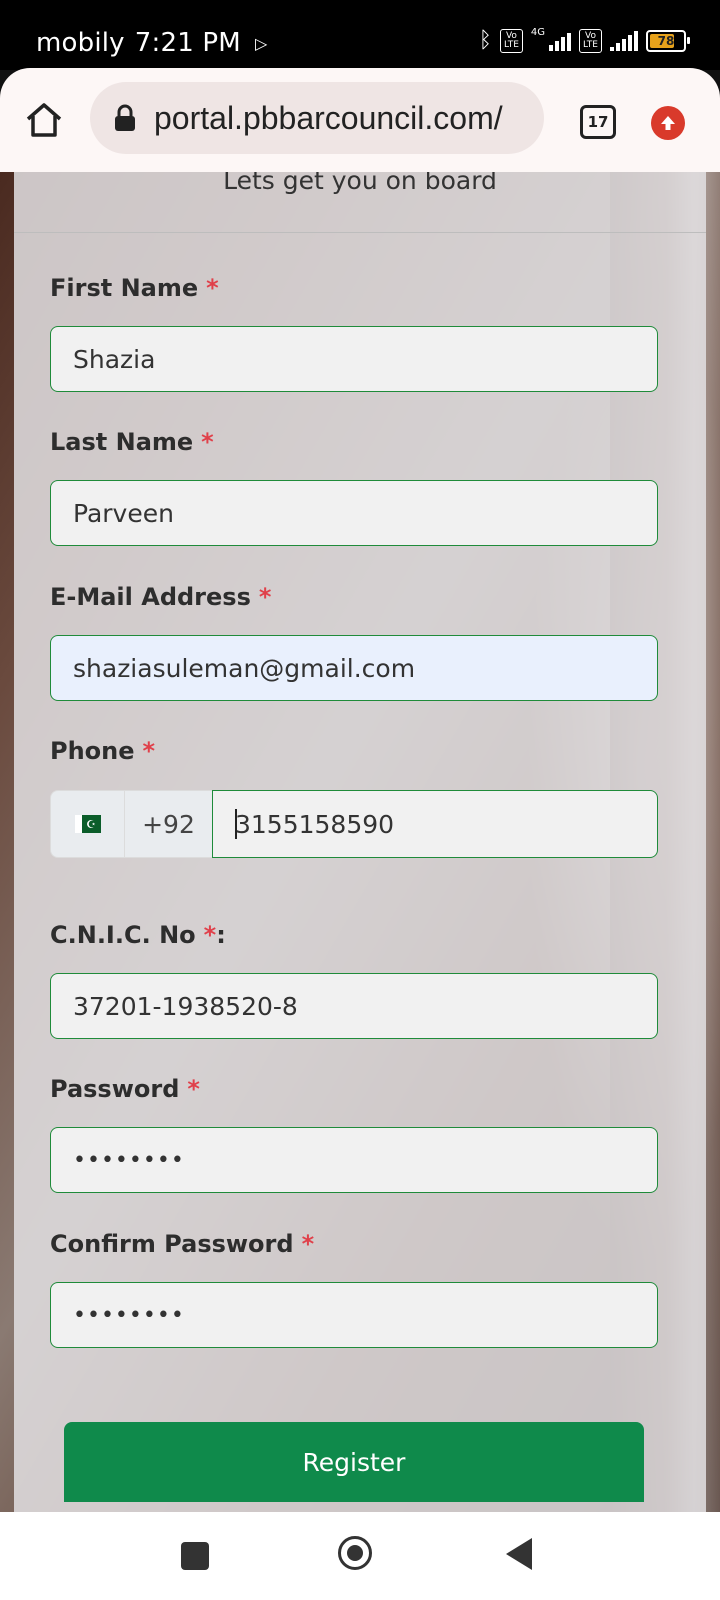 The width and height of the screenshot is (720, 1600). I want to click on email-field: shaziasuleman@gmail.com, so click(354, 668).